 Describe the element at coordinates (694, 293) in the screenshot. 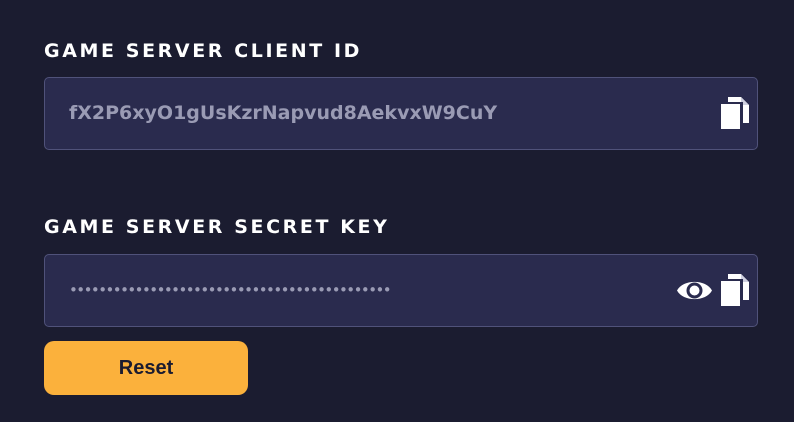

I see `eye-icon` at that location.